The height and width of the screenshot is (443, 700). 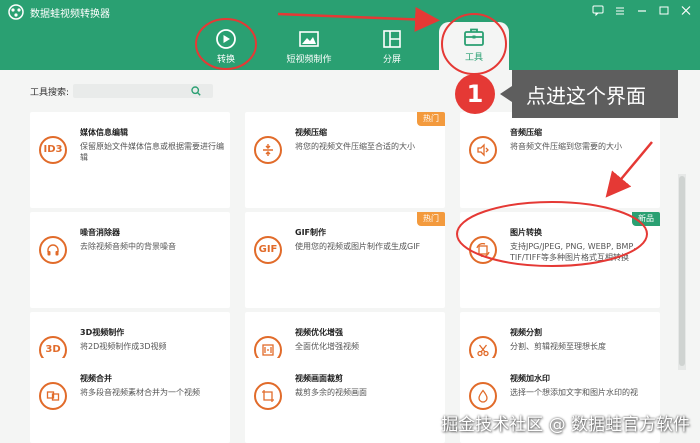 What do you see at coordinates (309, 39) in the screenshot?
I see `video-maker-icon` at bounding box center [309, 39].